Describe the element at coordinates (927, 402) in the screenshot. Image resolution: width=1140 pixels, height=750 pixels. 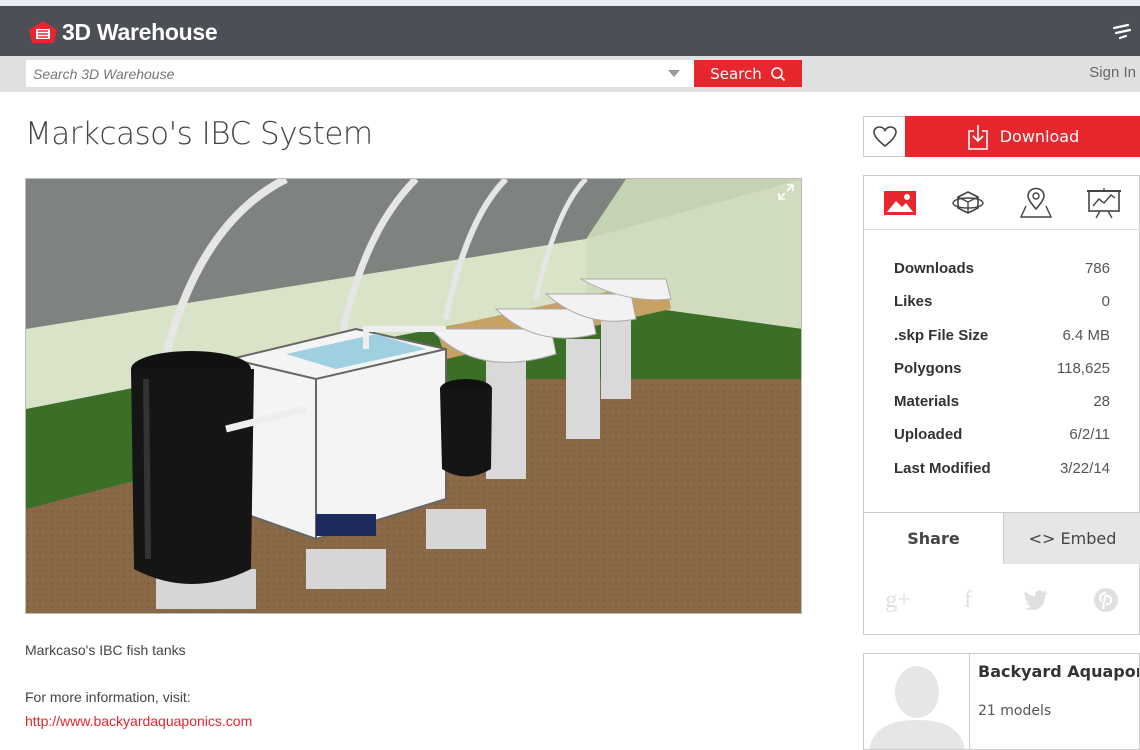
I see `stat-label: Materials` at that location.